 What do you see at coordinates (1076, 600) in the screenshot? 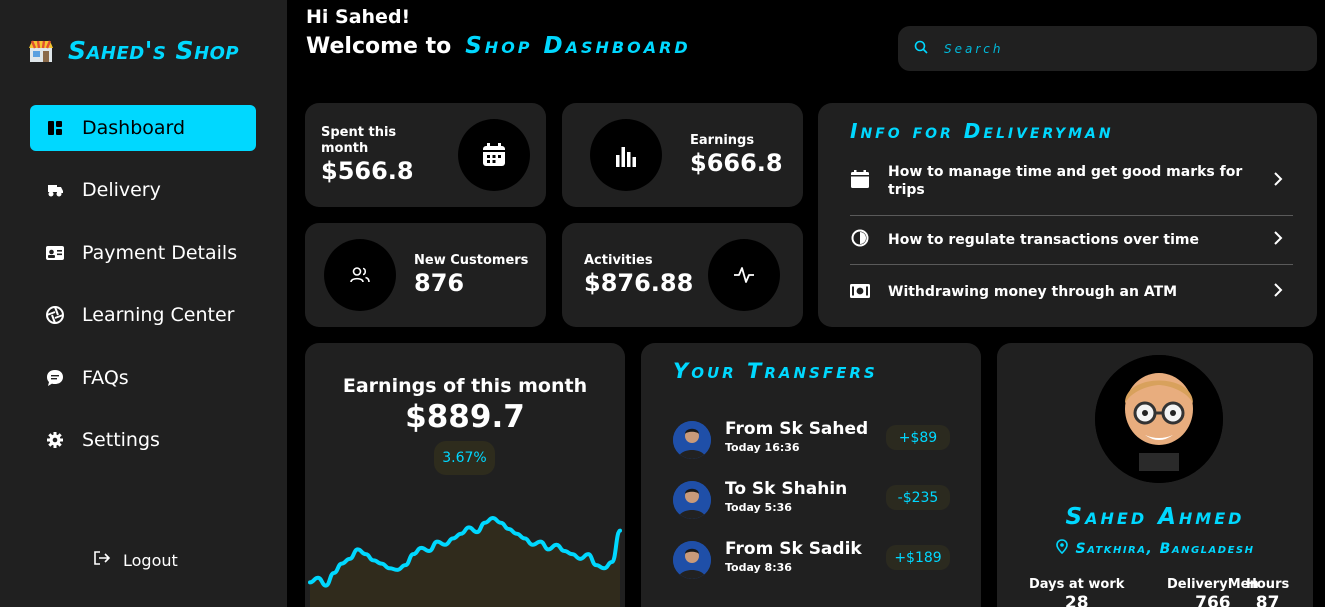
I see `profile-stat-value: 28` at bounding box center [1076, 600].